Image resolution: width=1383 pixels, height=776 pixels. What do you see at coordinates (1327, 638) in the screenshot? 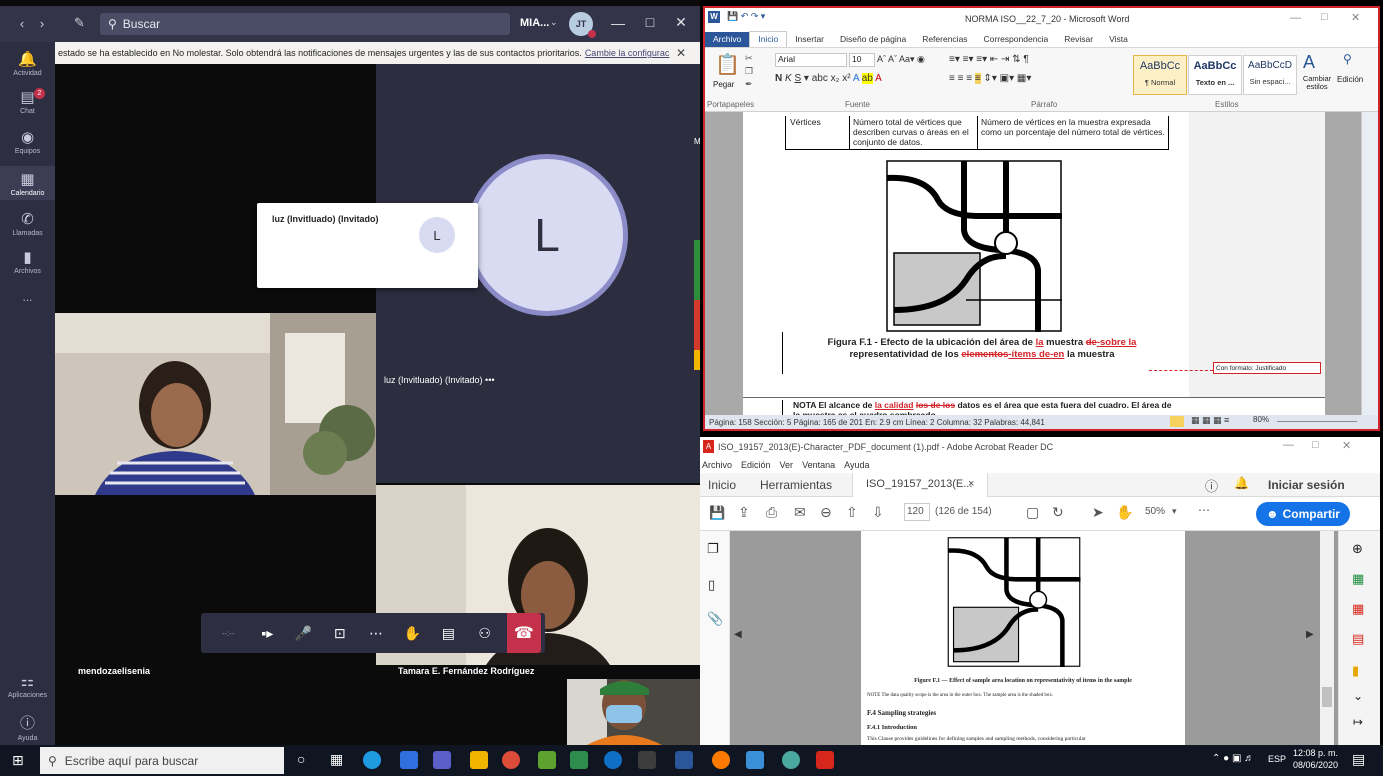
I see `pdf-scrollbar` at bounding box center [1327, 638].